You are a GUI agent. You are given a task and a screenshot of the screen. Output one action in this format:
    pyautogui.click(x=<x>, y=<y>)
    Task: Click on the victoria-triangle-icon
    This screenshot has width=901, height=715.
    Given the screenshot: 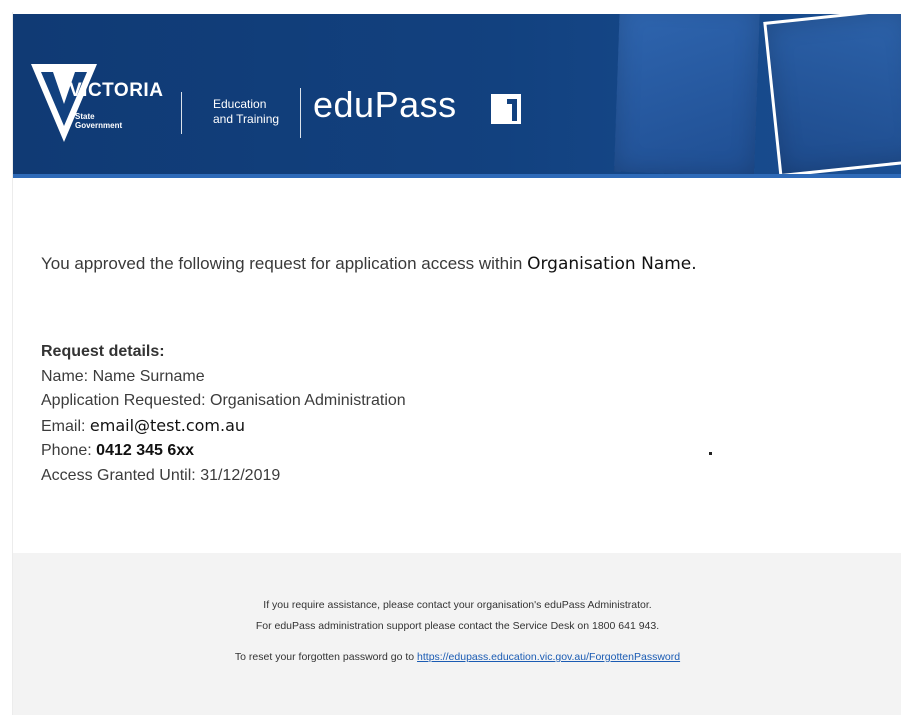 What is the action you would take?
    pyautogui.click(x=64, y=103)
    